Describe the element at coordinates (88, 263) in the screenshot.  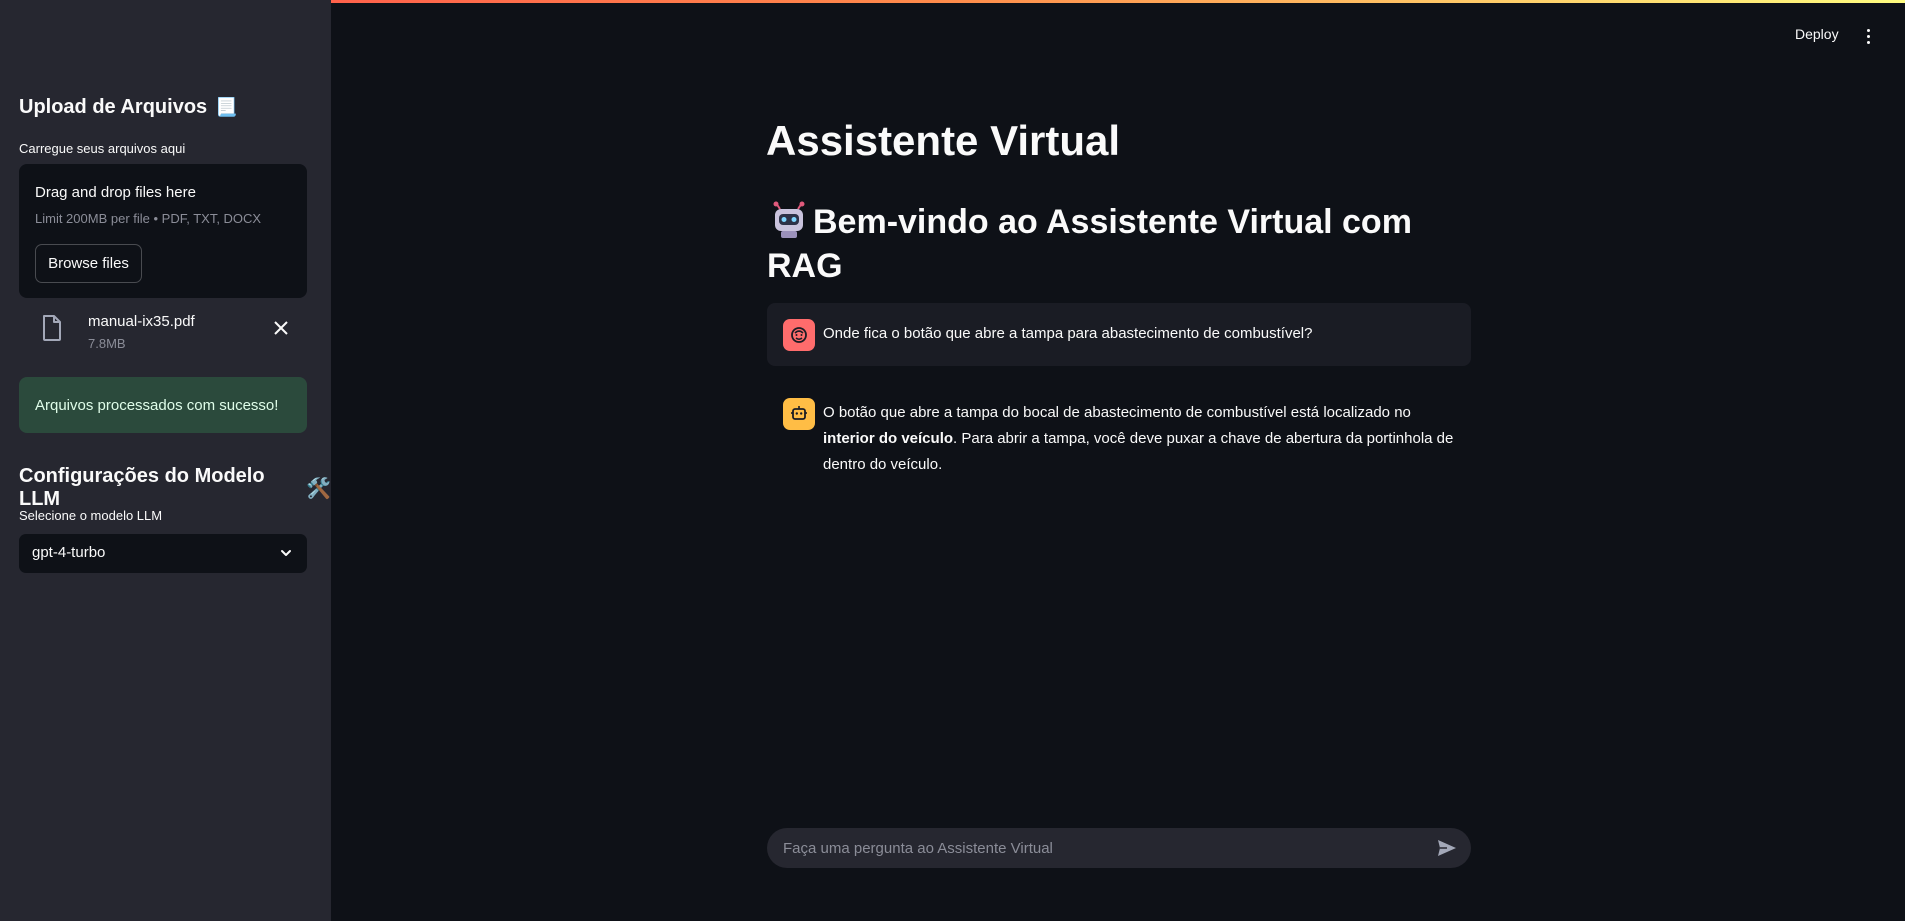
I see `browse-files-button: Browse files` at that location.